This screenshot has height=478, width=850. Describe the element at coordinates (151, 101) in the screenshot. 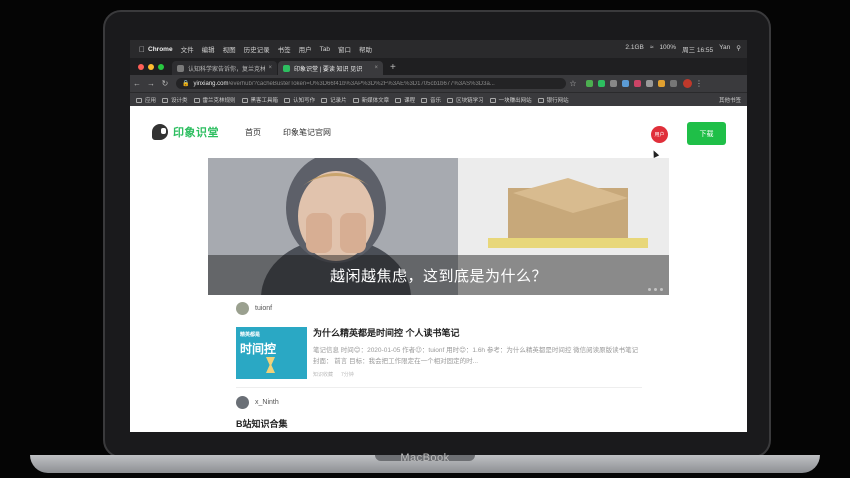

I see `bookmark-label: 应用` at that location.